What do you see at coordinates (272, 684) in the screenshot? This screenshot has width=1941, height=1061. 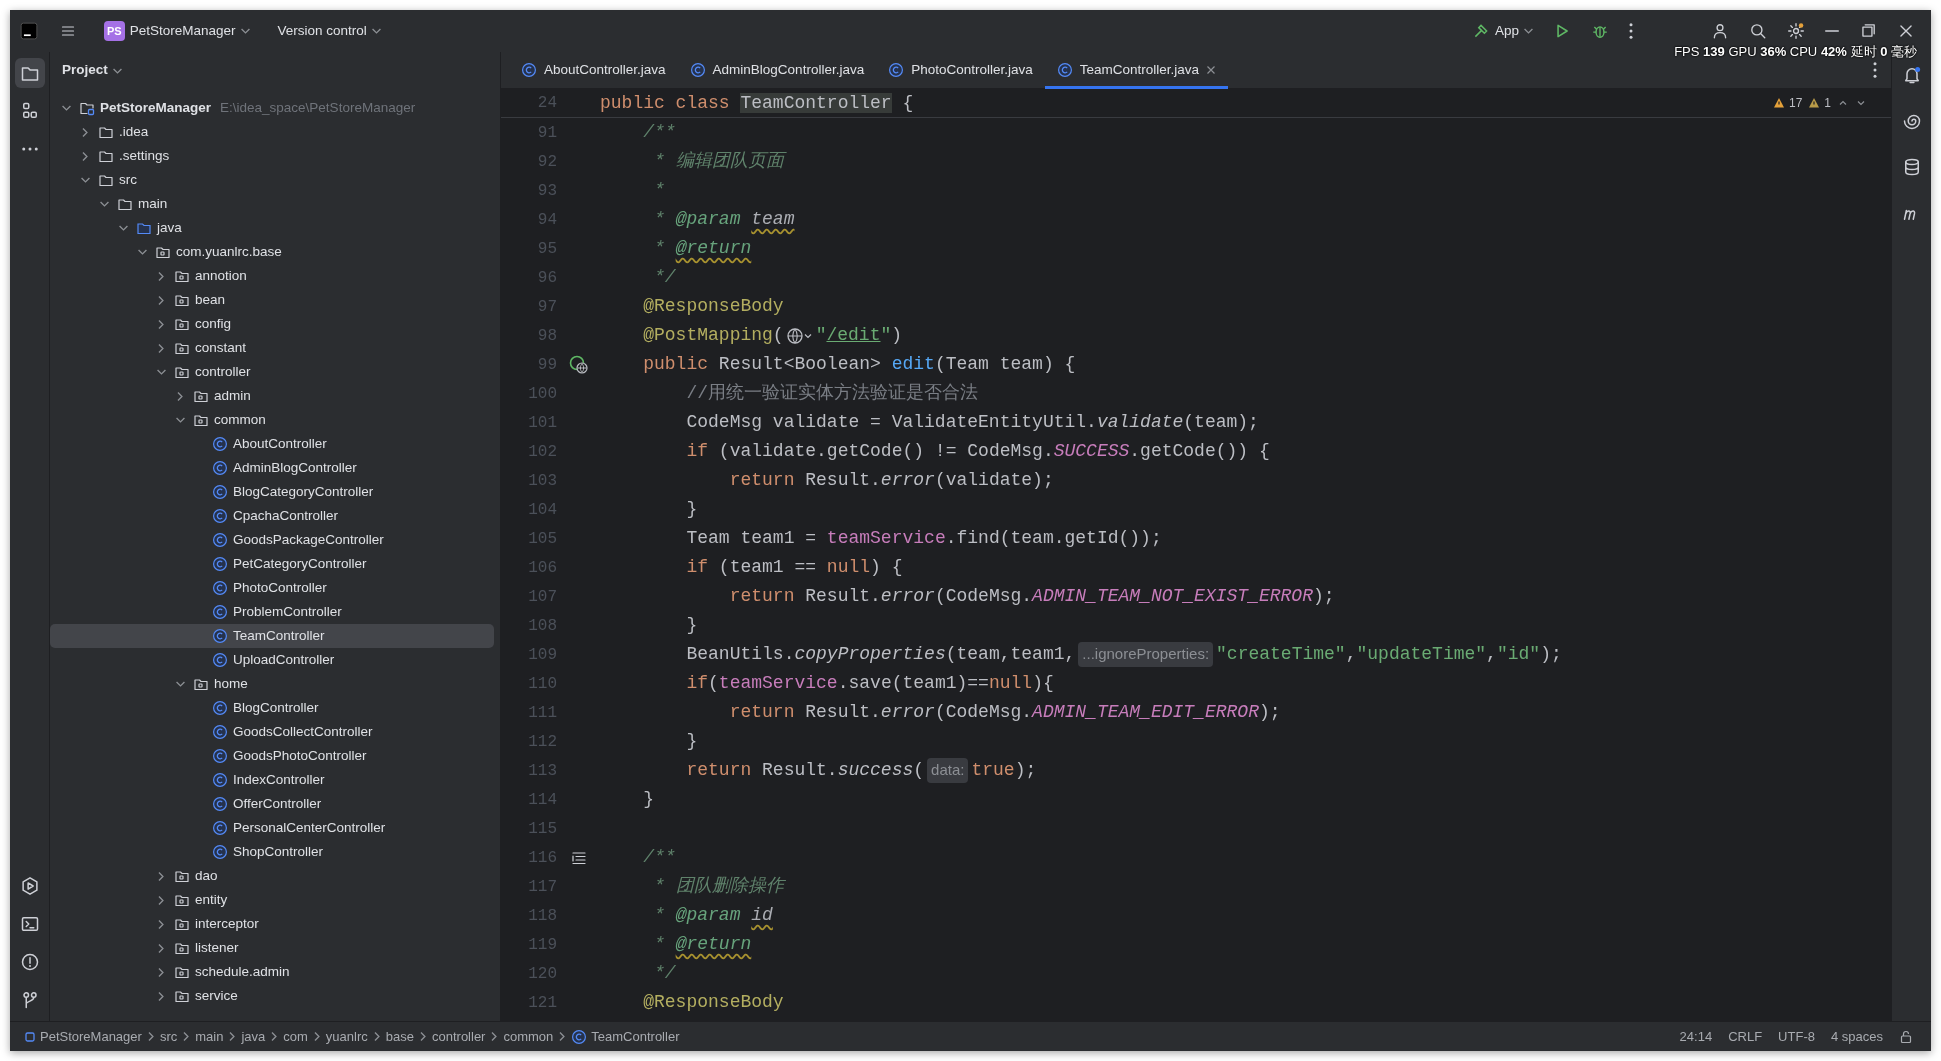 I see `tree-item: home` at bounding box center [272, 684].